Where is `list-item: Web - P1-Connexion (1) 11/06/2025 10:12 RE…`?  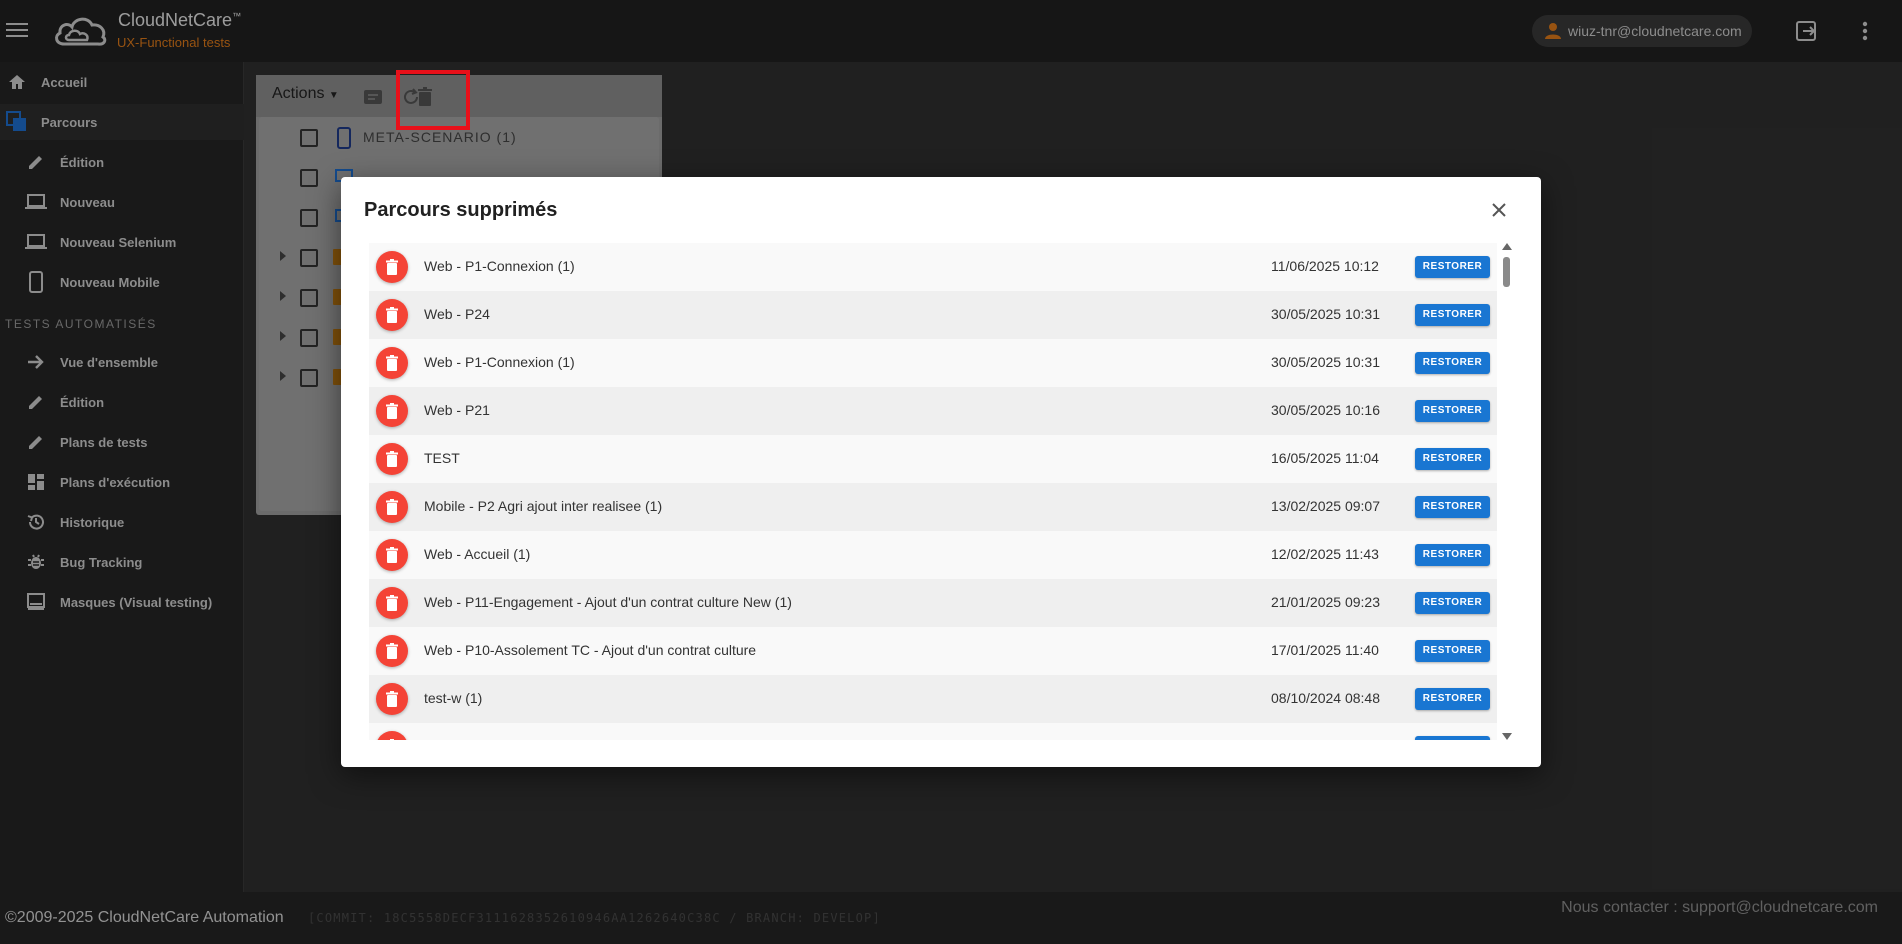
list-item: Web - P1-Connexion (1) 11/06/2025 10:12 RE… is located at coordinates (933, 267).